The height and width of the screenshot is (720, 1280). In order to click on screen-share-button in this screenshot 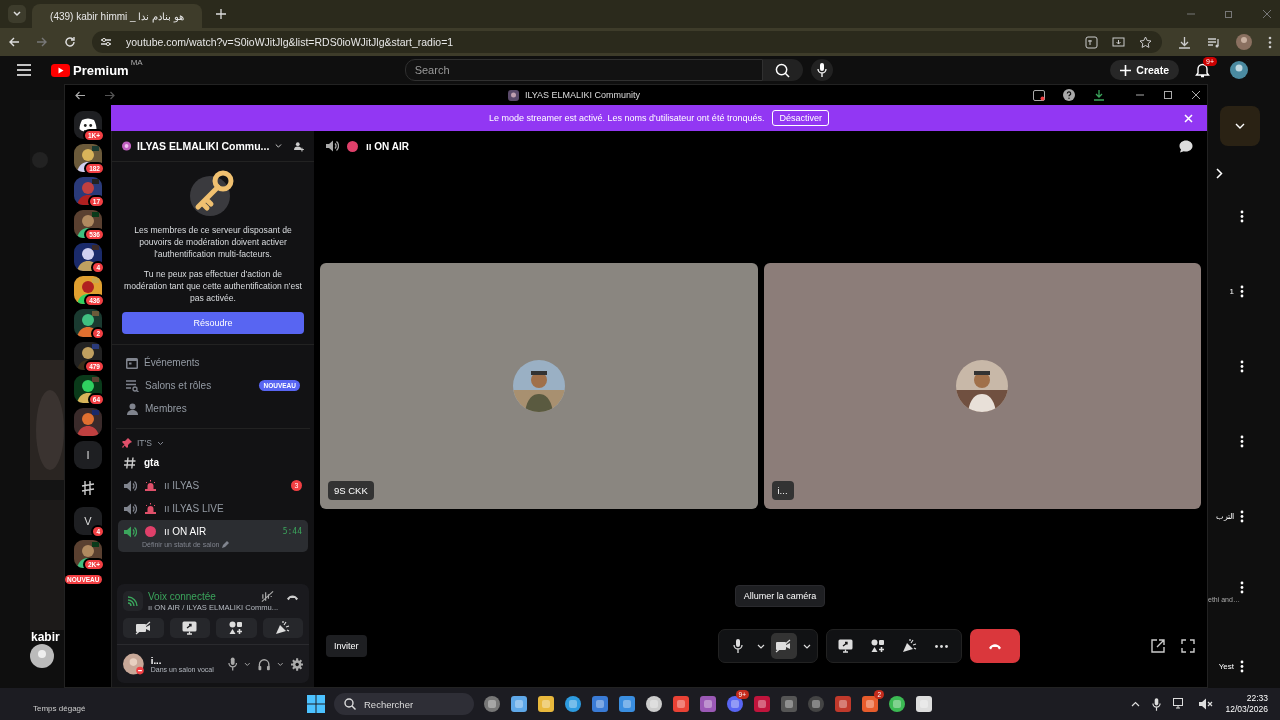, I will do `click(189, 628)`.